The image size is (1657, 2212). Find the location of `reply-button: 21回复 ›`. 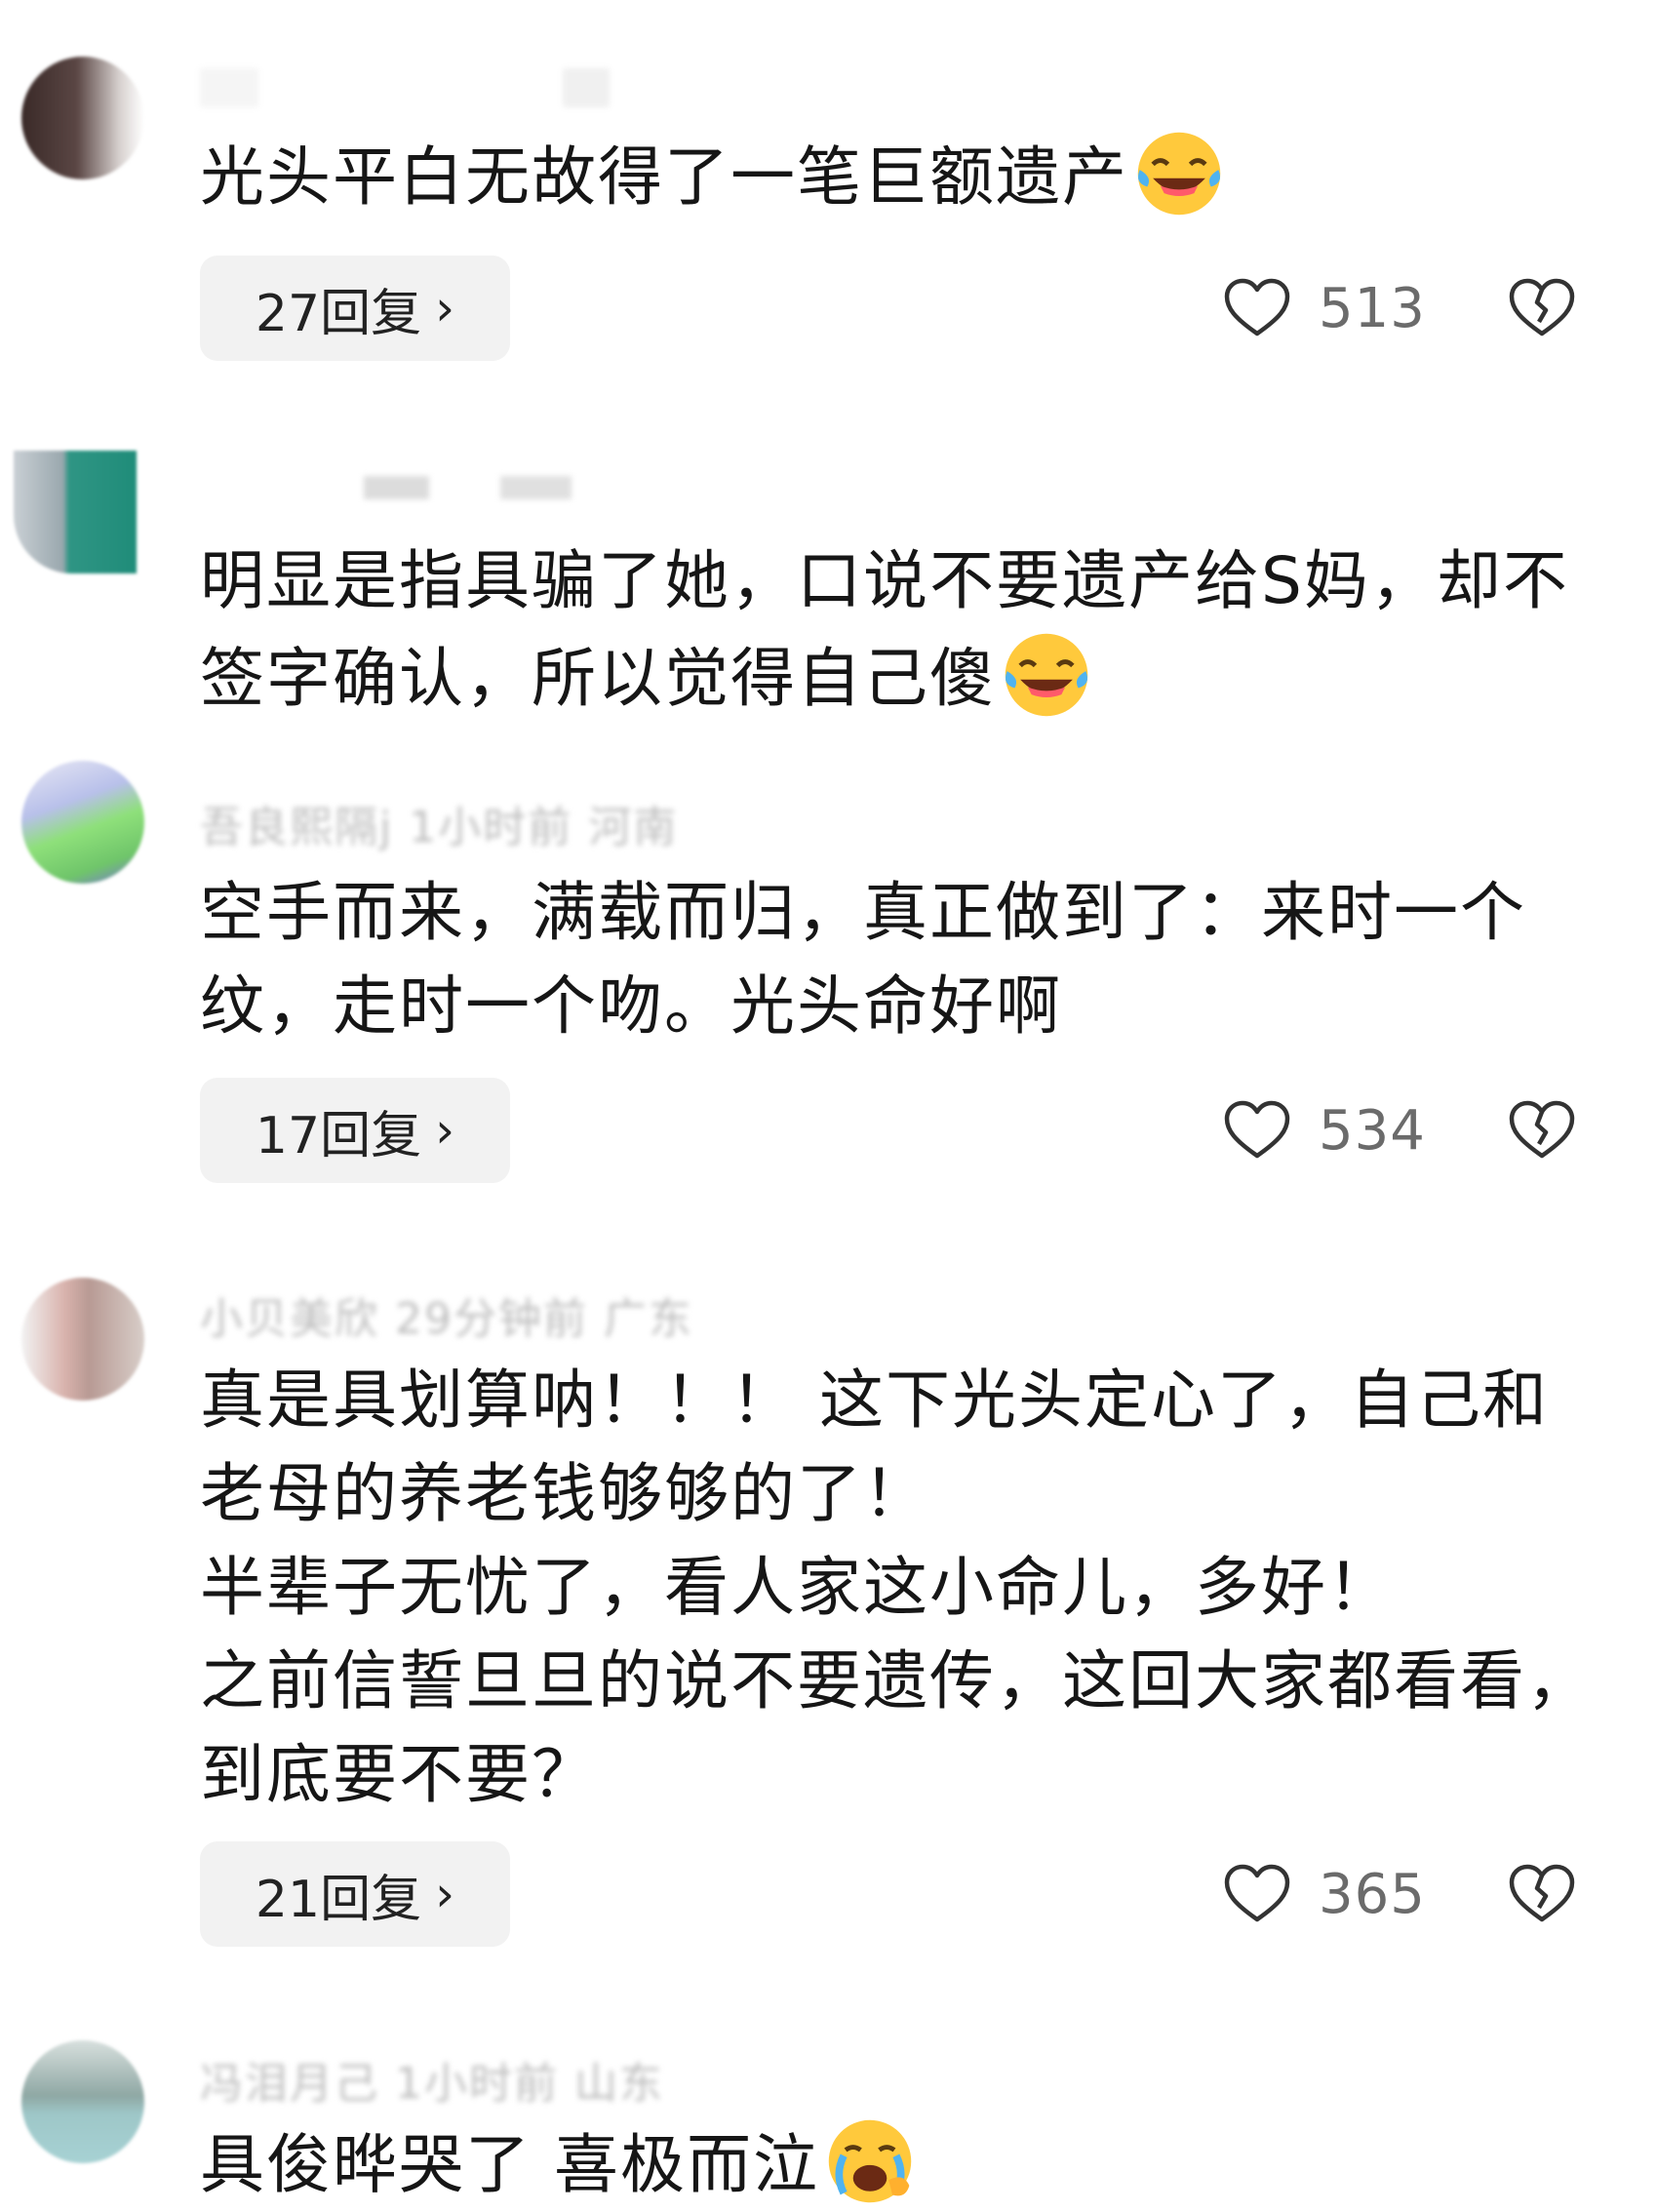

reply-button: 21回复 › is located at coordinates (355, 1894).